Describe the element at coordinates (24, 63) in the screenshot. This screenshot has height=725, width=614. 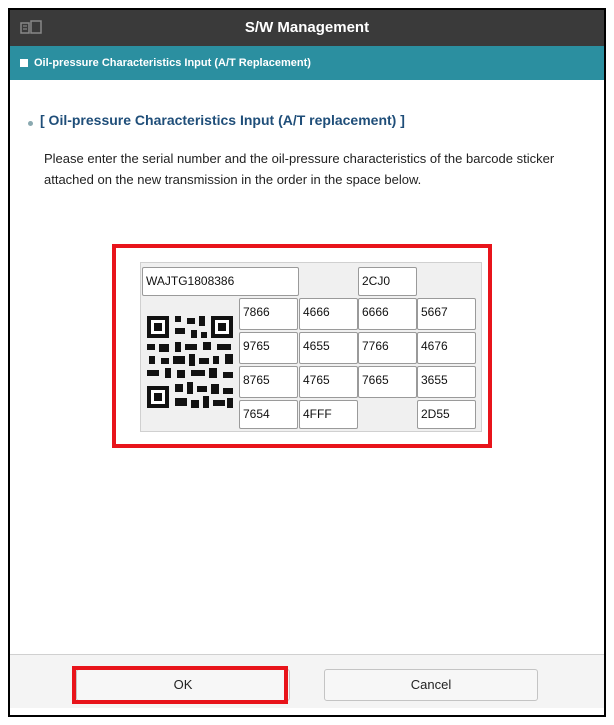
I see `square-bullet-icon` at that location.